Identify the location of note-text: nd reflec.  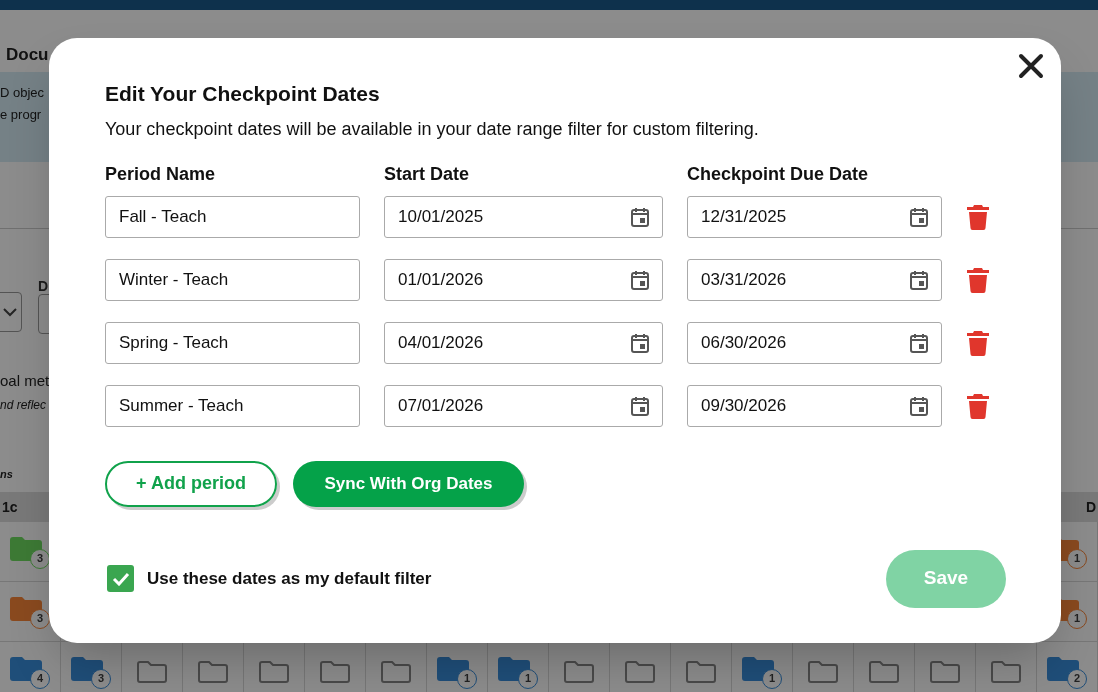
(23, 405).